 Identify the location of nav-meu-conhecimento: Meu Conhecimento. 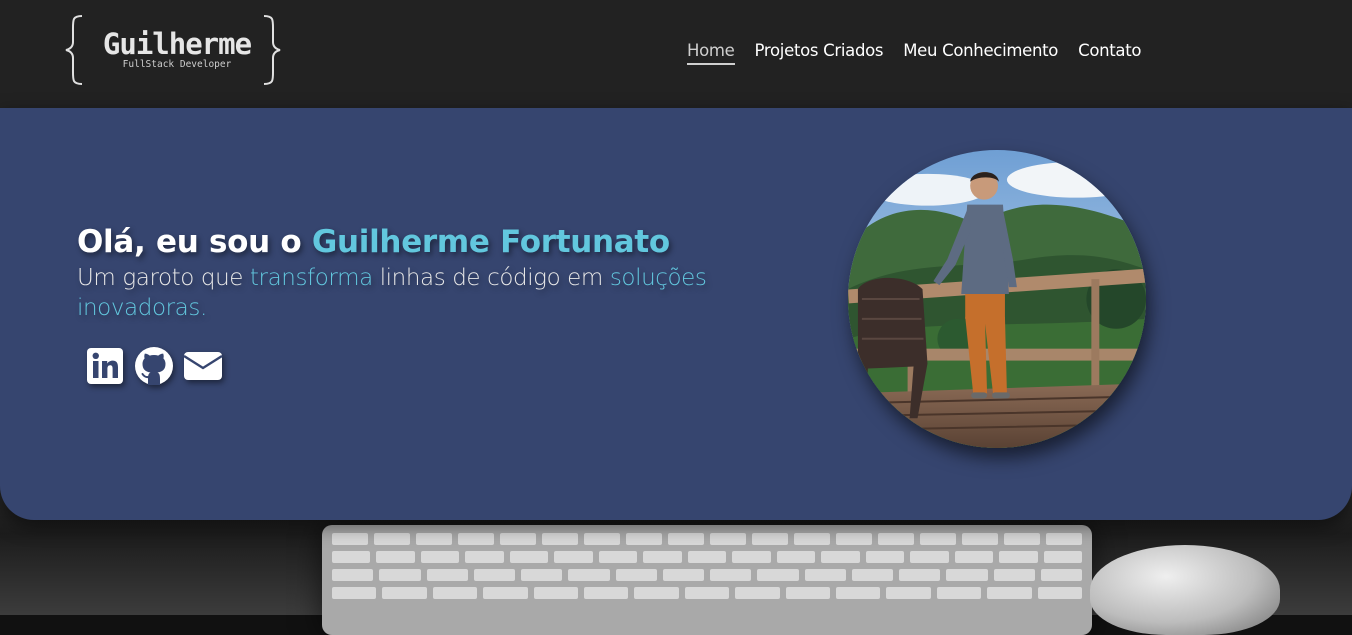
(980, 52).